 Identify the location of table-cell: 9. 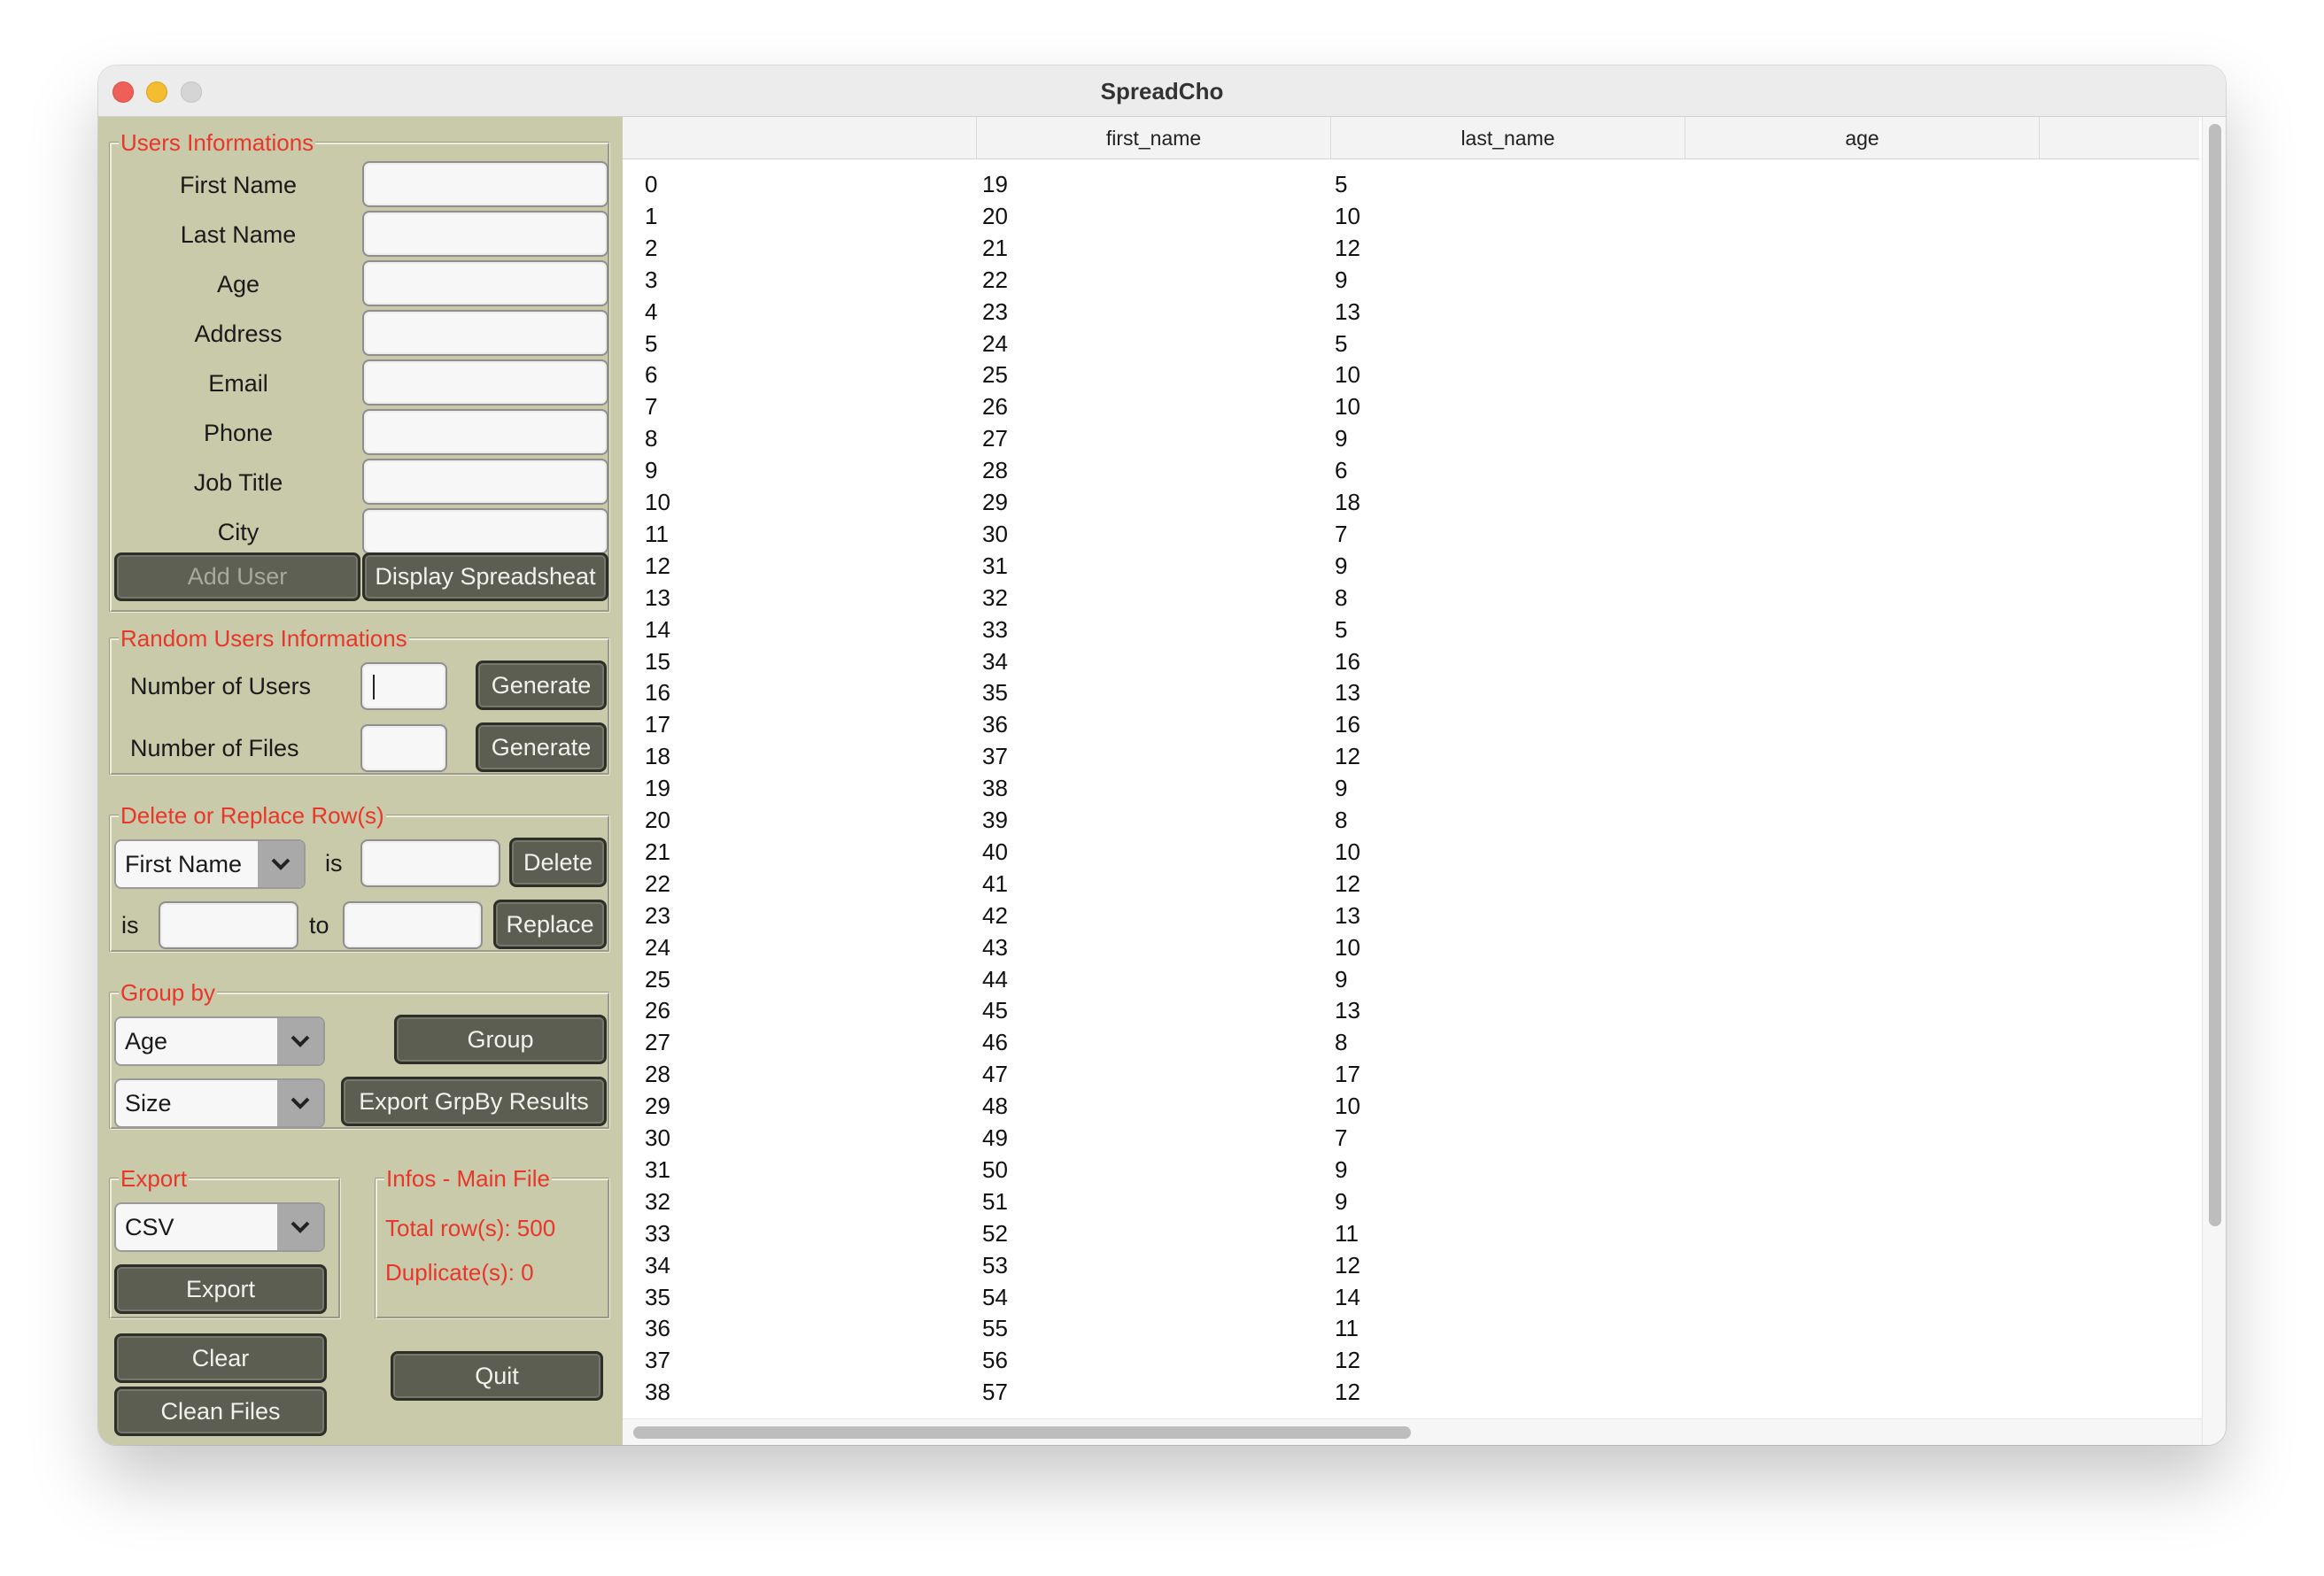
(1341, 565).